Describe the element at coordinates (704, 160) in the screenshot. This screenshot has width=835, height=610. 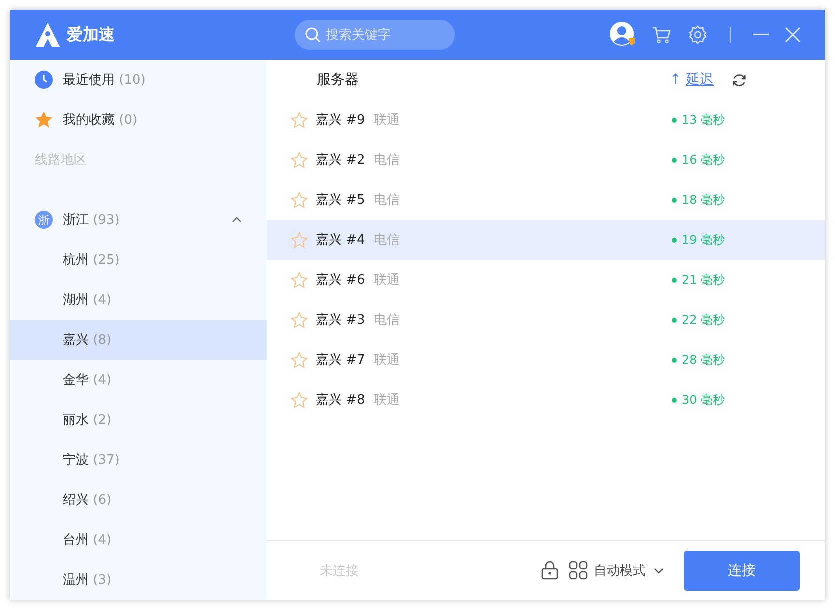
I see `latency-value: 16 毫秒` at that location.